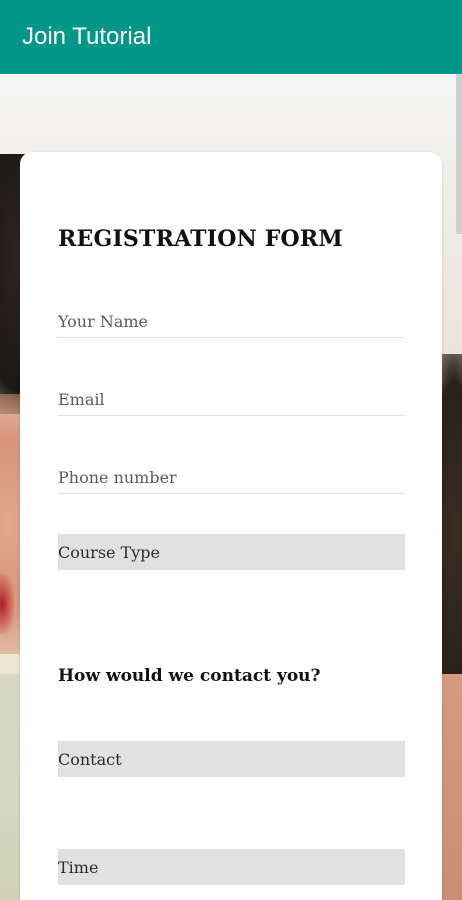  Describe the element at coordinates (452, 787) in the screenshot. I see `background-face-right` at that location.